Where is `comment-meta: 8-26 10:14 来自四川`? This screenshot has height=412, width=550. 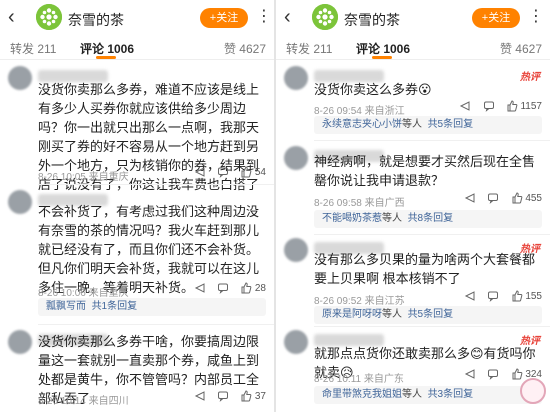
comment-meta: 8-26 10:14 来自四川 is located at coordinates (83, 401).